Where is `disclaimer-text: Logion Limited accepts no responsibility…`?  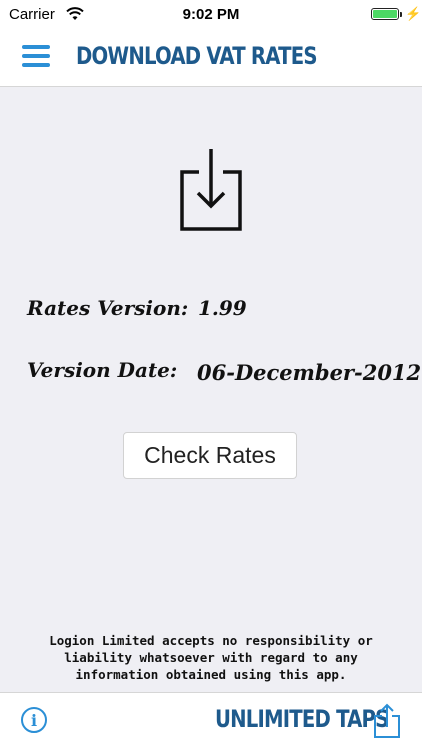
disclaimer-text: Logion Limited accepts no responsibility… is located at coordinates (211, 657).